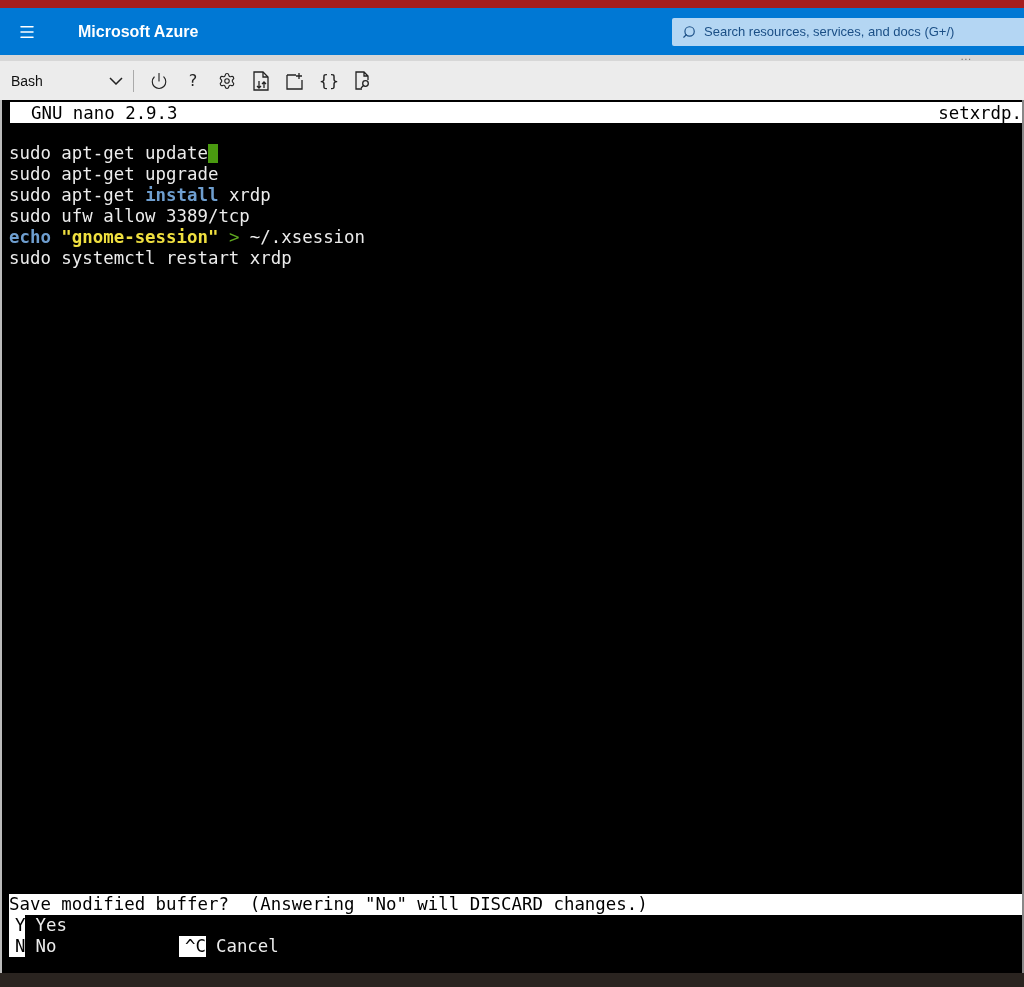 The height and width of the screenshot is (987, 1024). I want to click on search-field: Search resources, services, and docs (G+/), so click(848, 31).